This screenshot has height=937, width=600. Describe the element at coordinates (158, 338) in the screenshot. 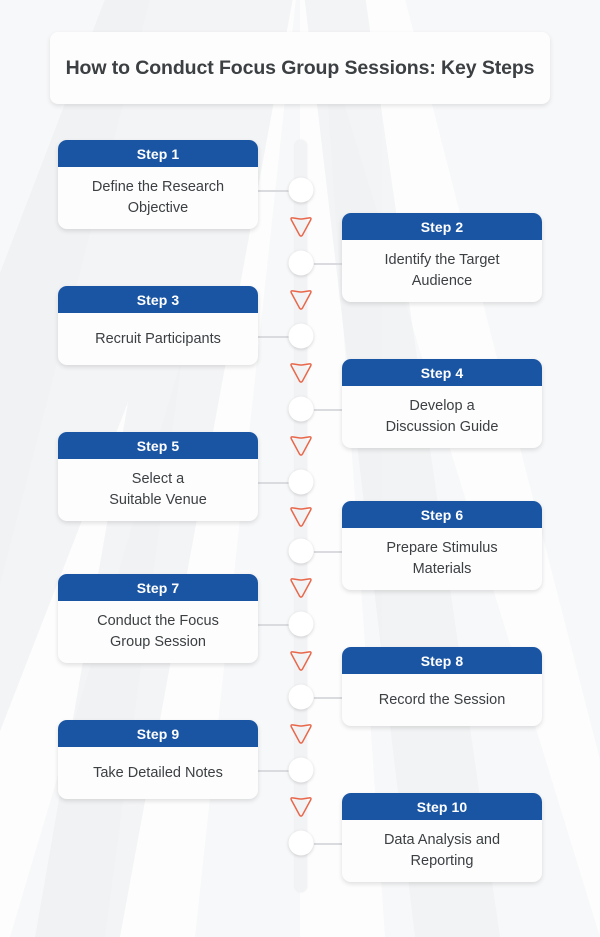

I see `step-description-3: Recruit Participants` at that location.